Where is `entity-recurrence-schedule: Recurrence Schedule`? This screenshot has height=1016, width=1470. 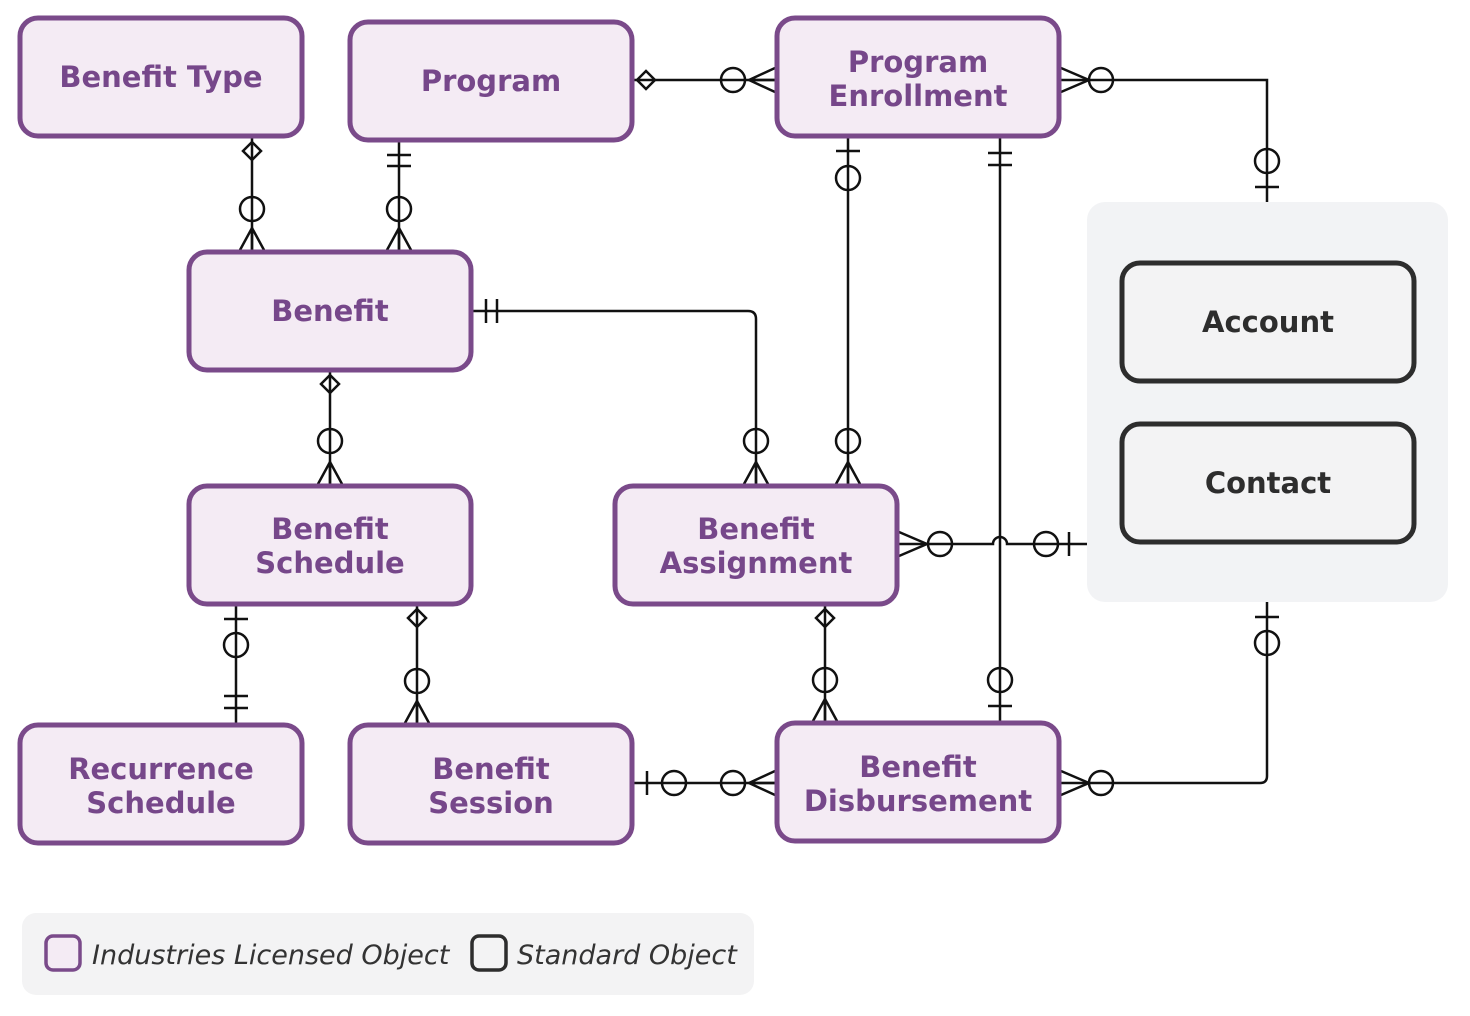
entity-recurrence-schedule: Recurrence Schedule is located at coordinates (161, 784).